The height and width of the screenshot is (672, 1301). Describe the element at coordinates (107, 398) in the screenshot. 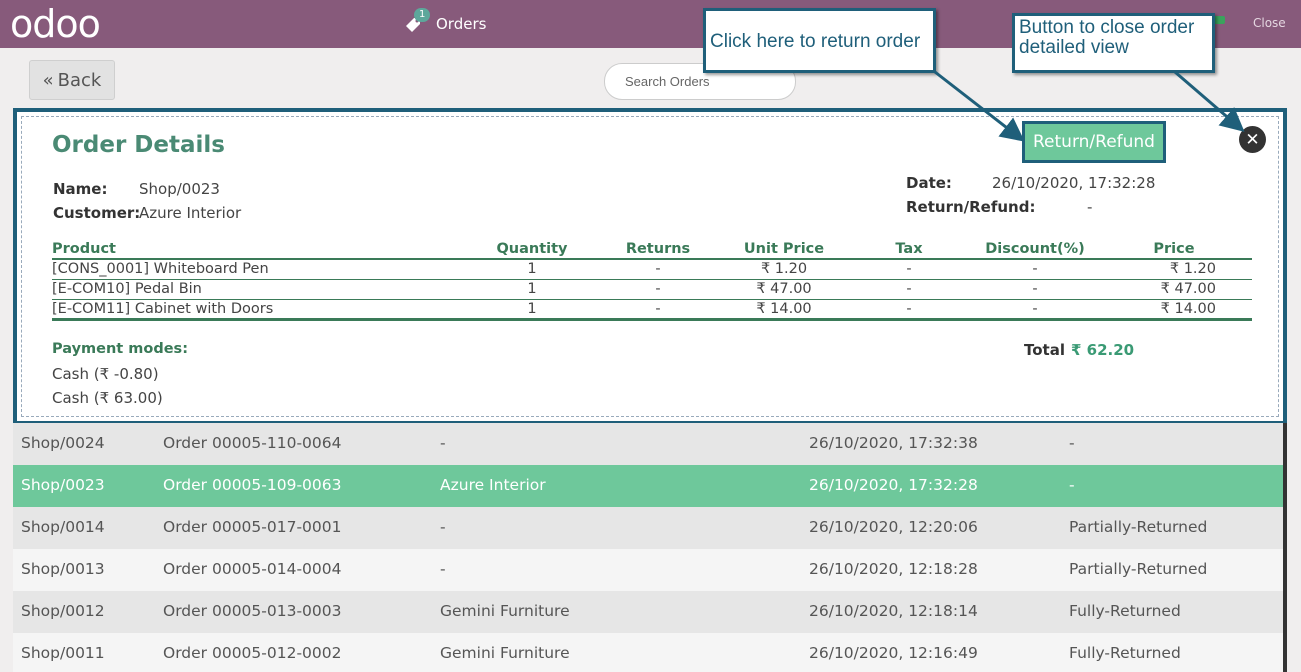

I see `payment-line: Cash (₹ 63.00)` at that location.